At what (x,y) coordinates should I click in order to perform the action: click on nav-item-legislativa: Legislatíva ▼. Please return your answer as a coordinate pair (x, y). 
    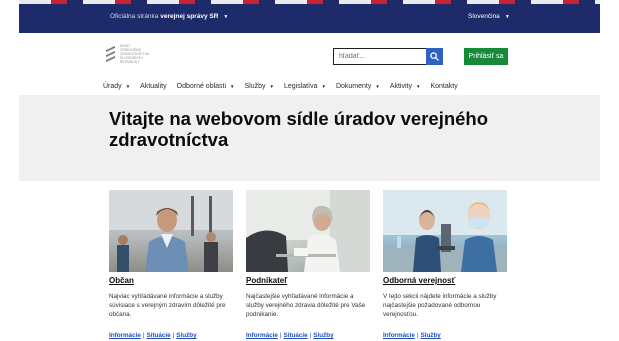
    Looking at the image, I should click on (305, 86).